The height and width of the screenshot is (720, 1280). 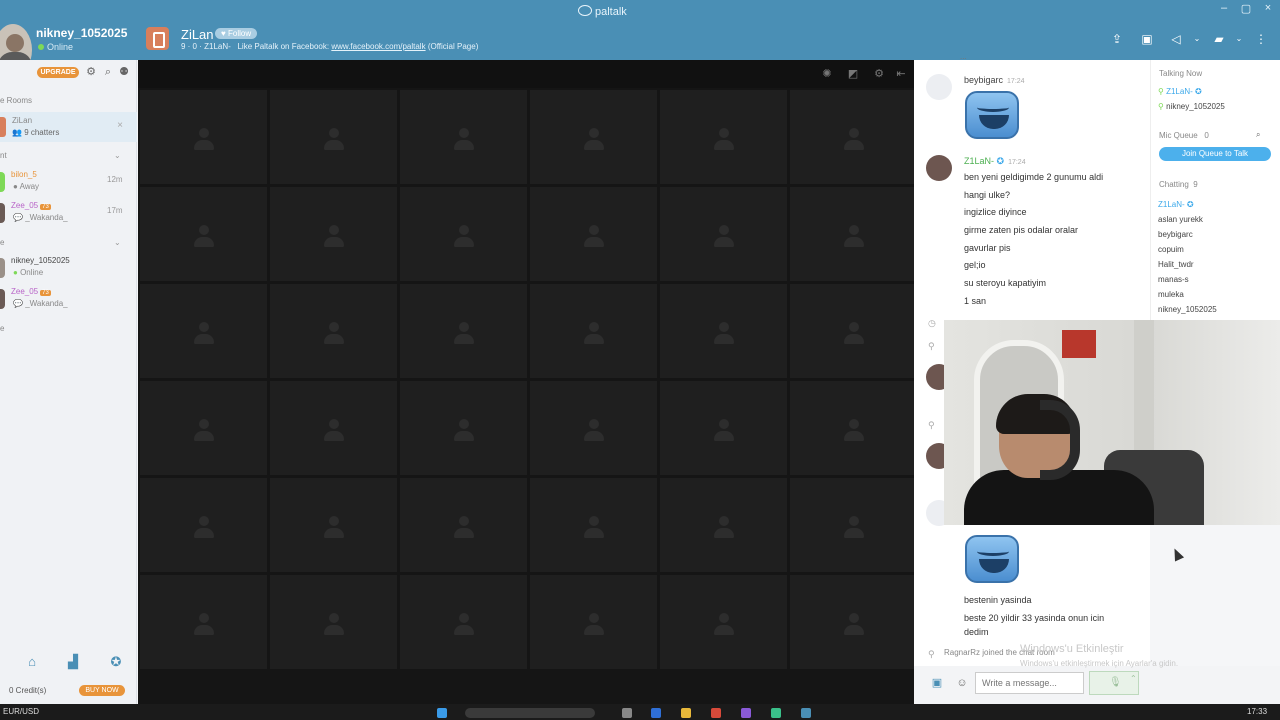 I want to click on emoji-picker-icon: ☺, so click(x=962, y=683).